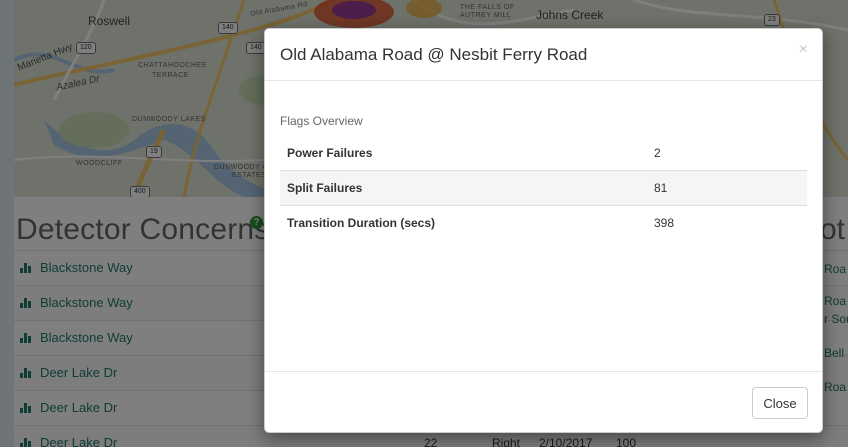  What do you see at coordinates (727, 222) in the screenshot?
I see `flag-value: 398` at bounding box center [727, 222].